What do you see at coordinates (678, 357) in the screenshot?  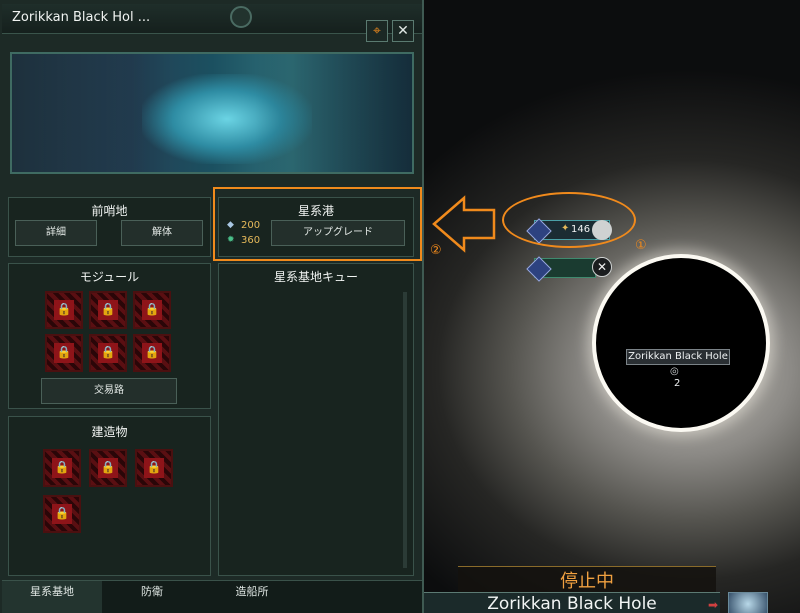 I see `black-hole-label: Zorikkan Black Hole` at bounding box center [678, 357].